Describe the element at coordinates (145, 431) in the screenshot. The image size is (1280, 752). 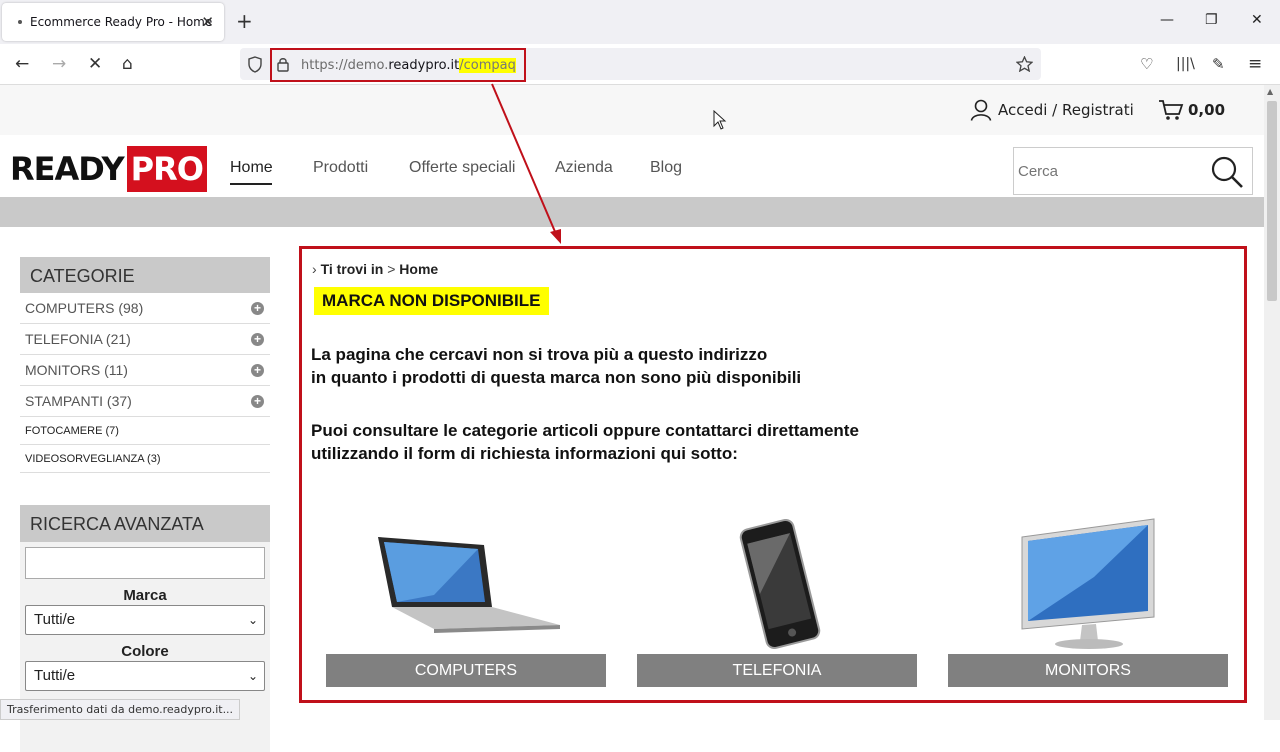
I see `category-item: FOTOCAMERE (7)` at that location.